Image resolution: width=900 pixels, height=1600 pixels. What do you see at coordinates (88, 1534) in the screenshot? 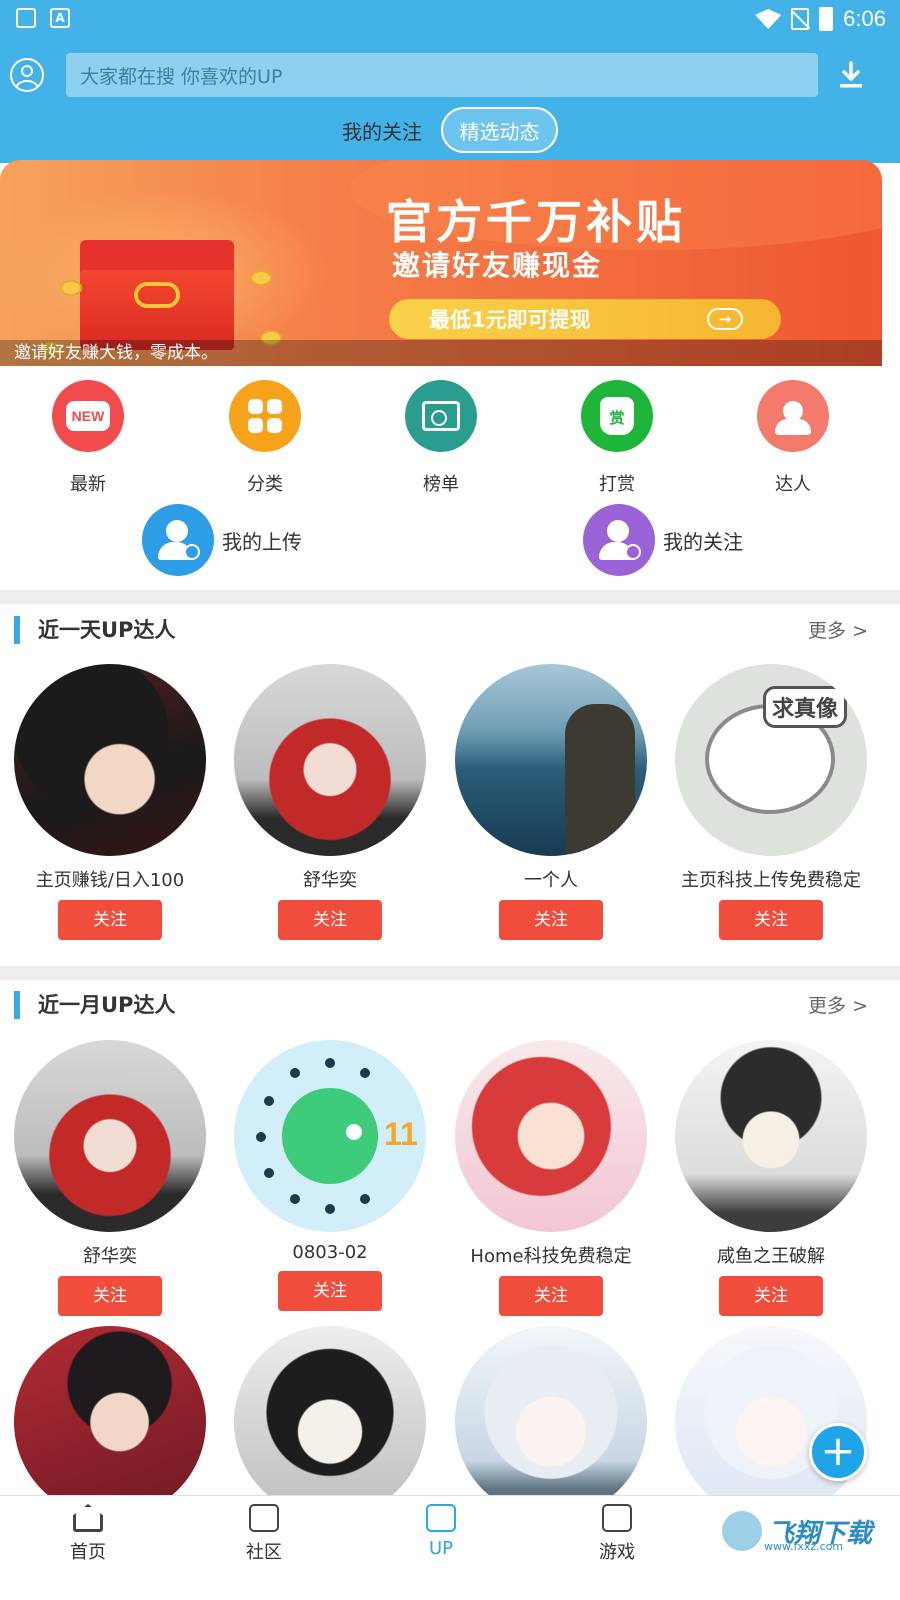
I see `nav-home: 首页` at bounding box center [88, 1534].